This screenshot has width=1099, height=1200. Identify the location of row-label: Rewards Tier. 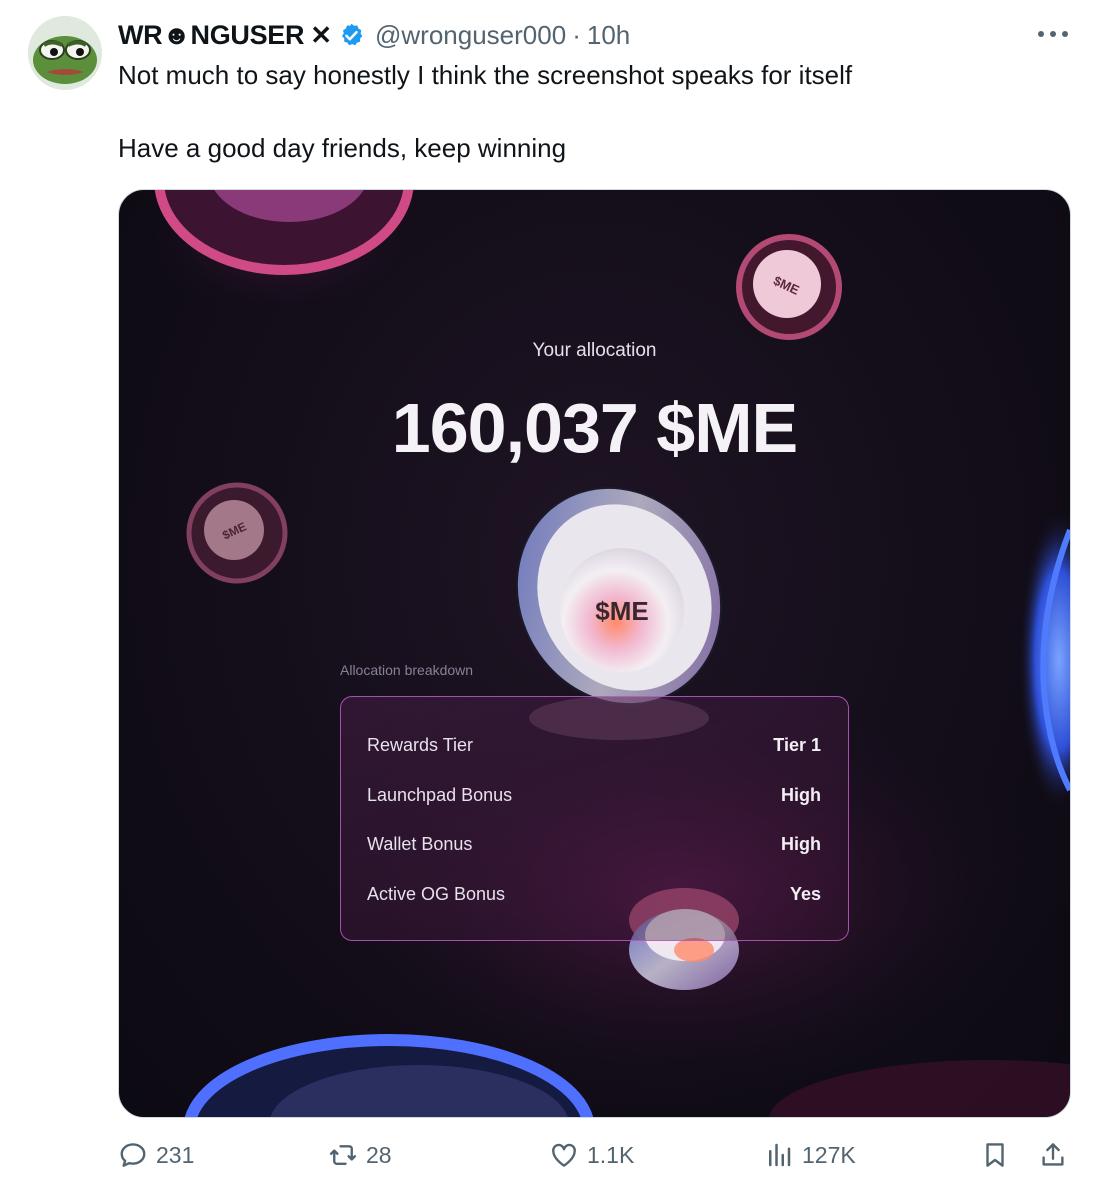
(420, 745).